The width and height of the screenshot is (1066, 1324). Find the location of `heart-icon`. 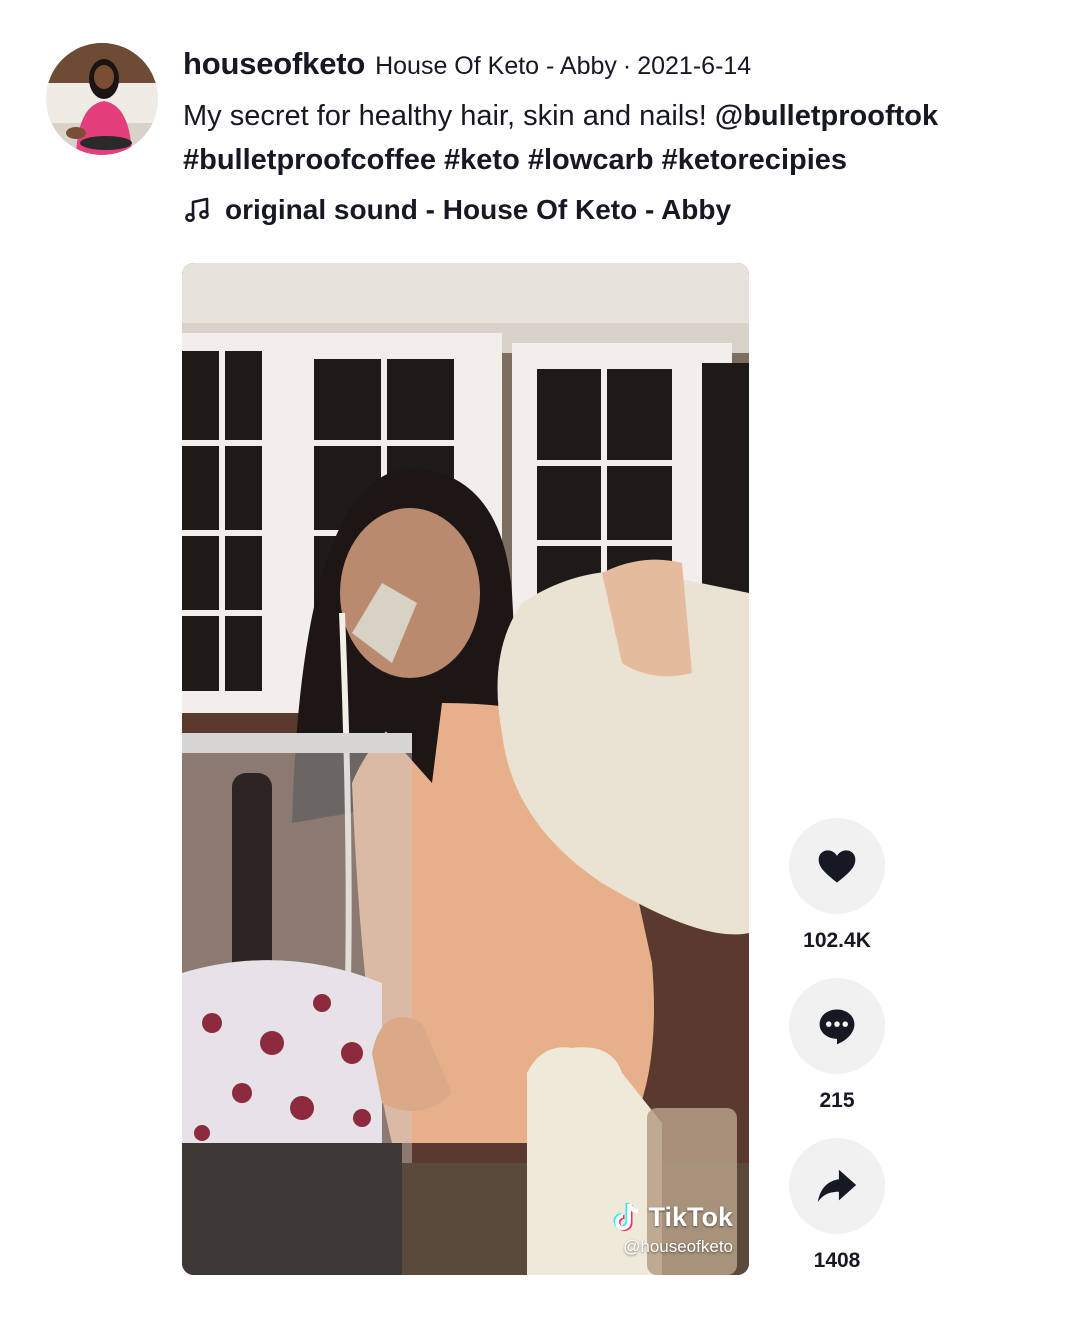

heart-icon is located at coordinates (837, 866).